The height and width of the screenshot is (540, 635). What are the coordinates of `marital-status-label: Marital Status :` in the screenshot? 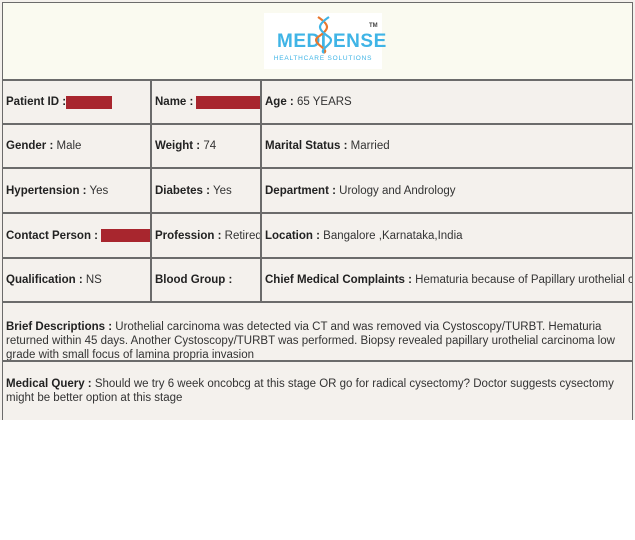 It's located at (306, 146).